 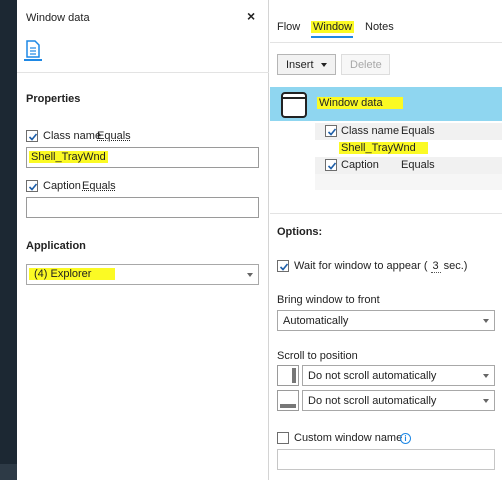 What do you see at coordinates (372, 376) in the screenshot?
I see `vertical-scroll-value: Do not scroll automatically` at bounding box center [372, 376].